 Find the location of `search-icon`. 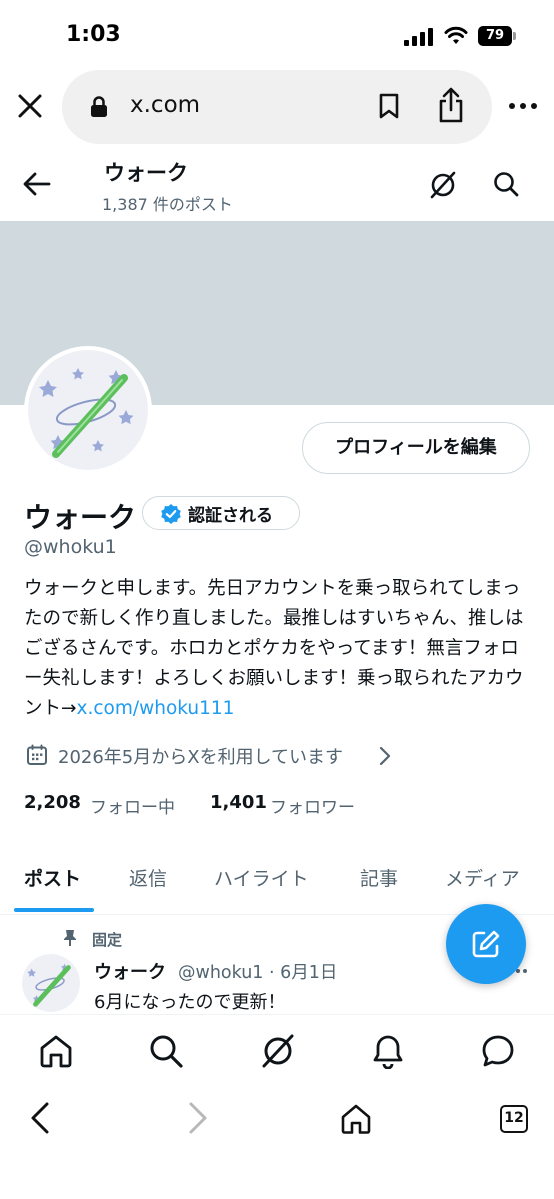

search-icon is located at coordinates (506, 184).